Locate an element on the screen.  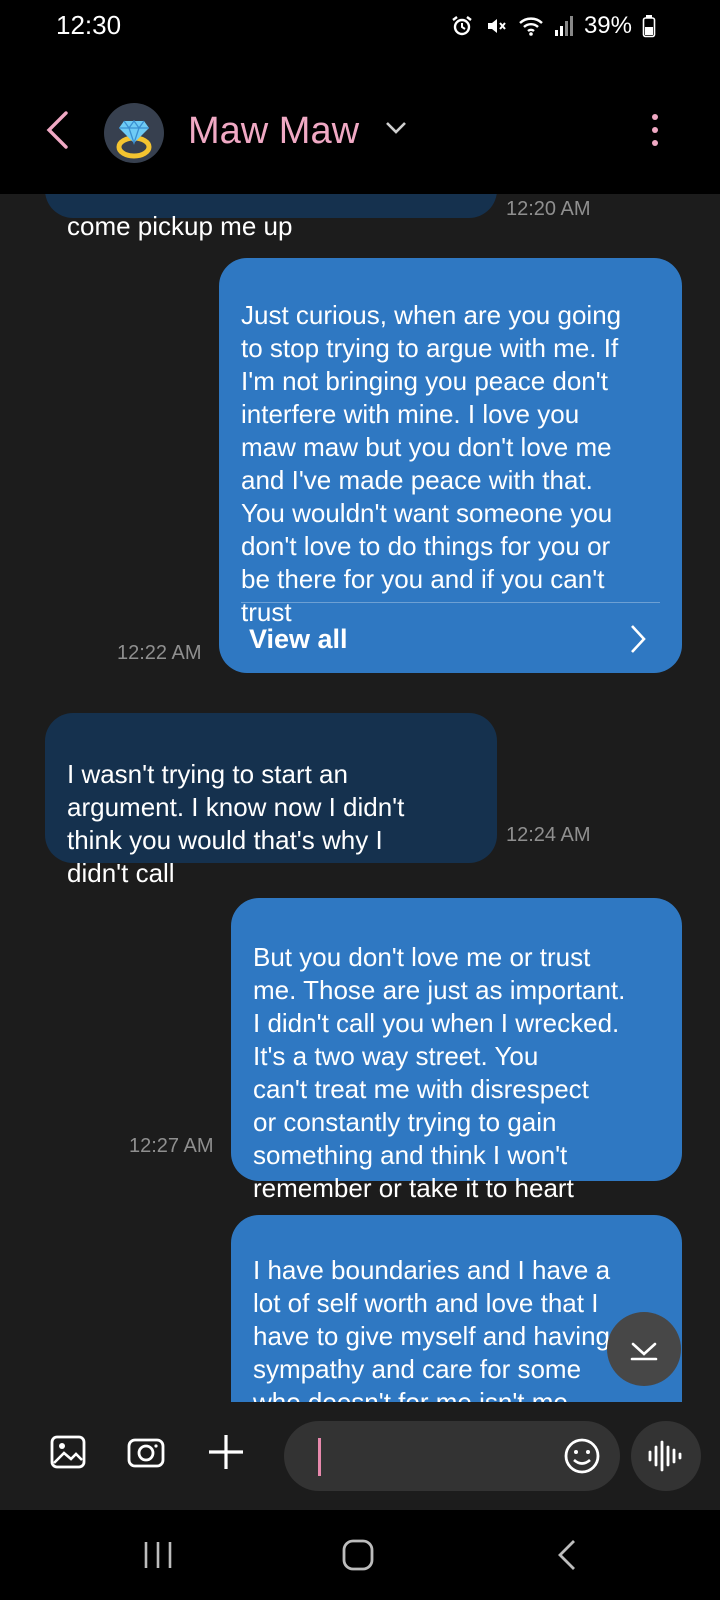
emoji-button is located at coordinates (582, 1458).